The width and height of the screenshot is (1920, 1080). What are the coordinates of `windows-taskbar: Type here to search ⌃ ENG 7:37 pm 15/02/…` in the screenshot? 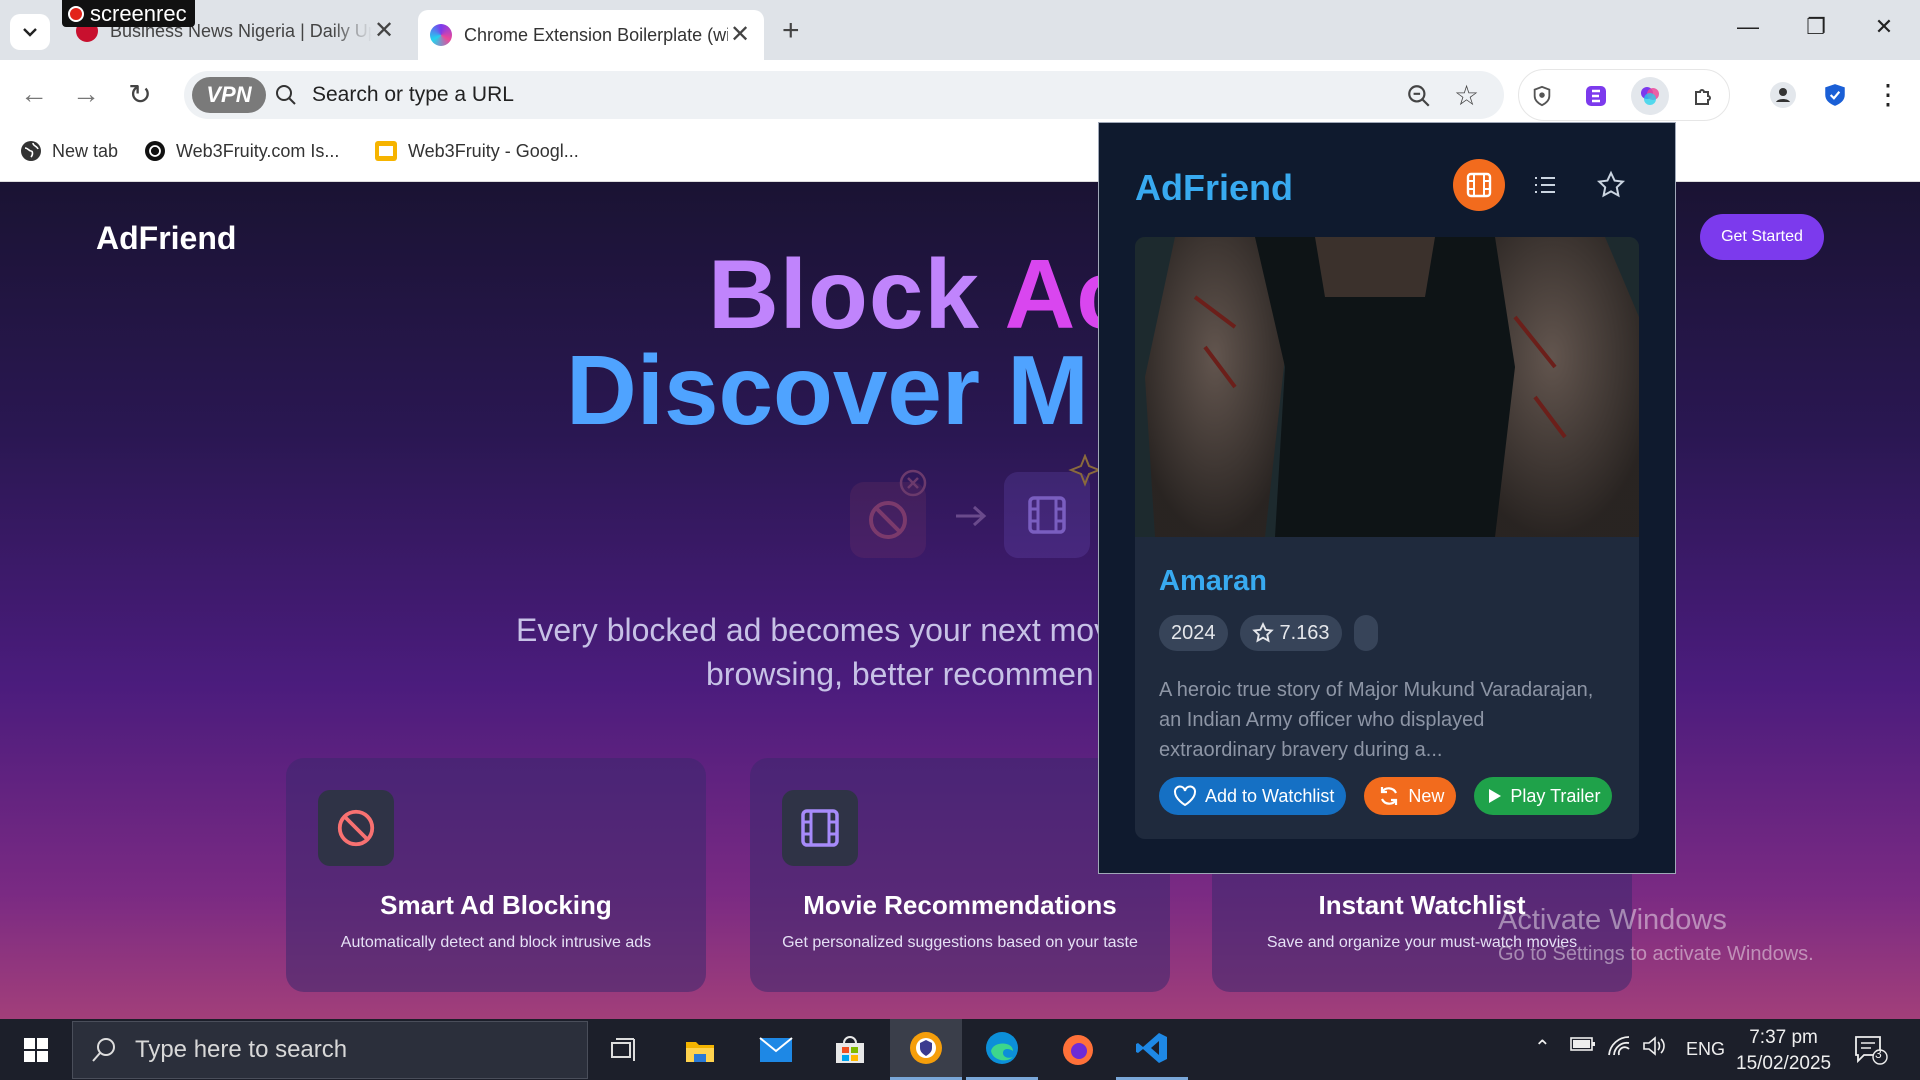 It's located at (960, 1049).